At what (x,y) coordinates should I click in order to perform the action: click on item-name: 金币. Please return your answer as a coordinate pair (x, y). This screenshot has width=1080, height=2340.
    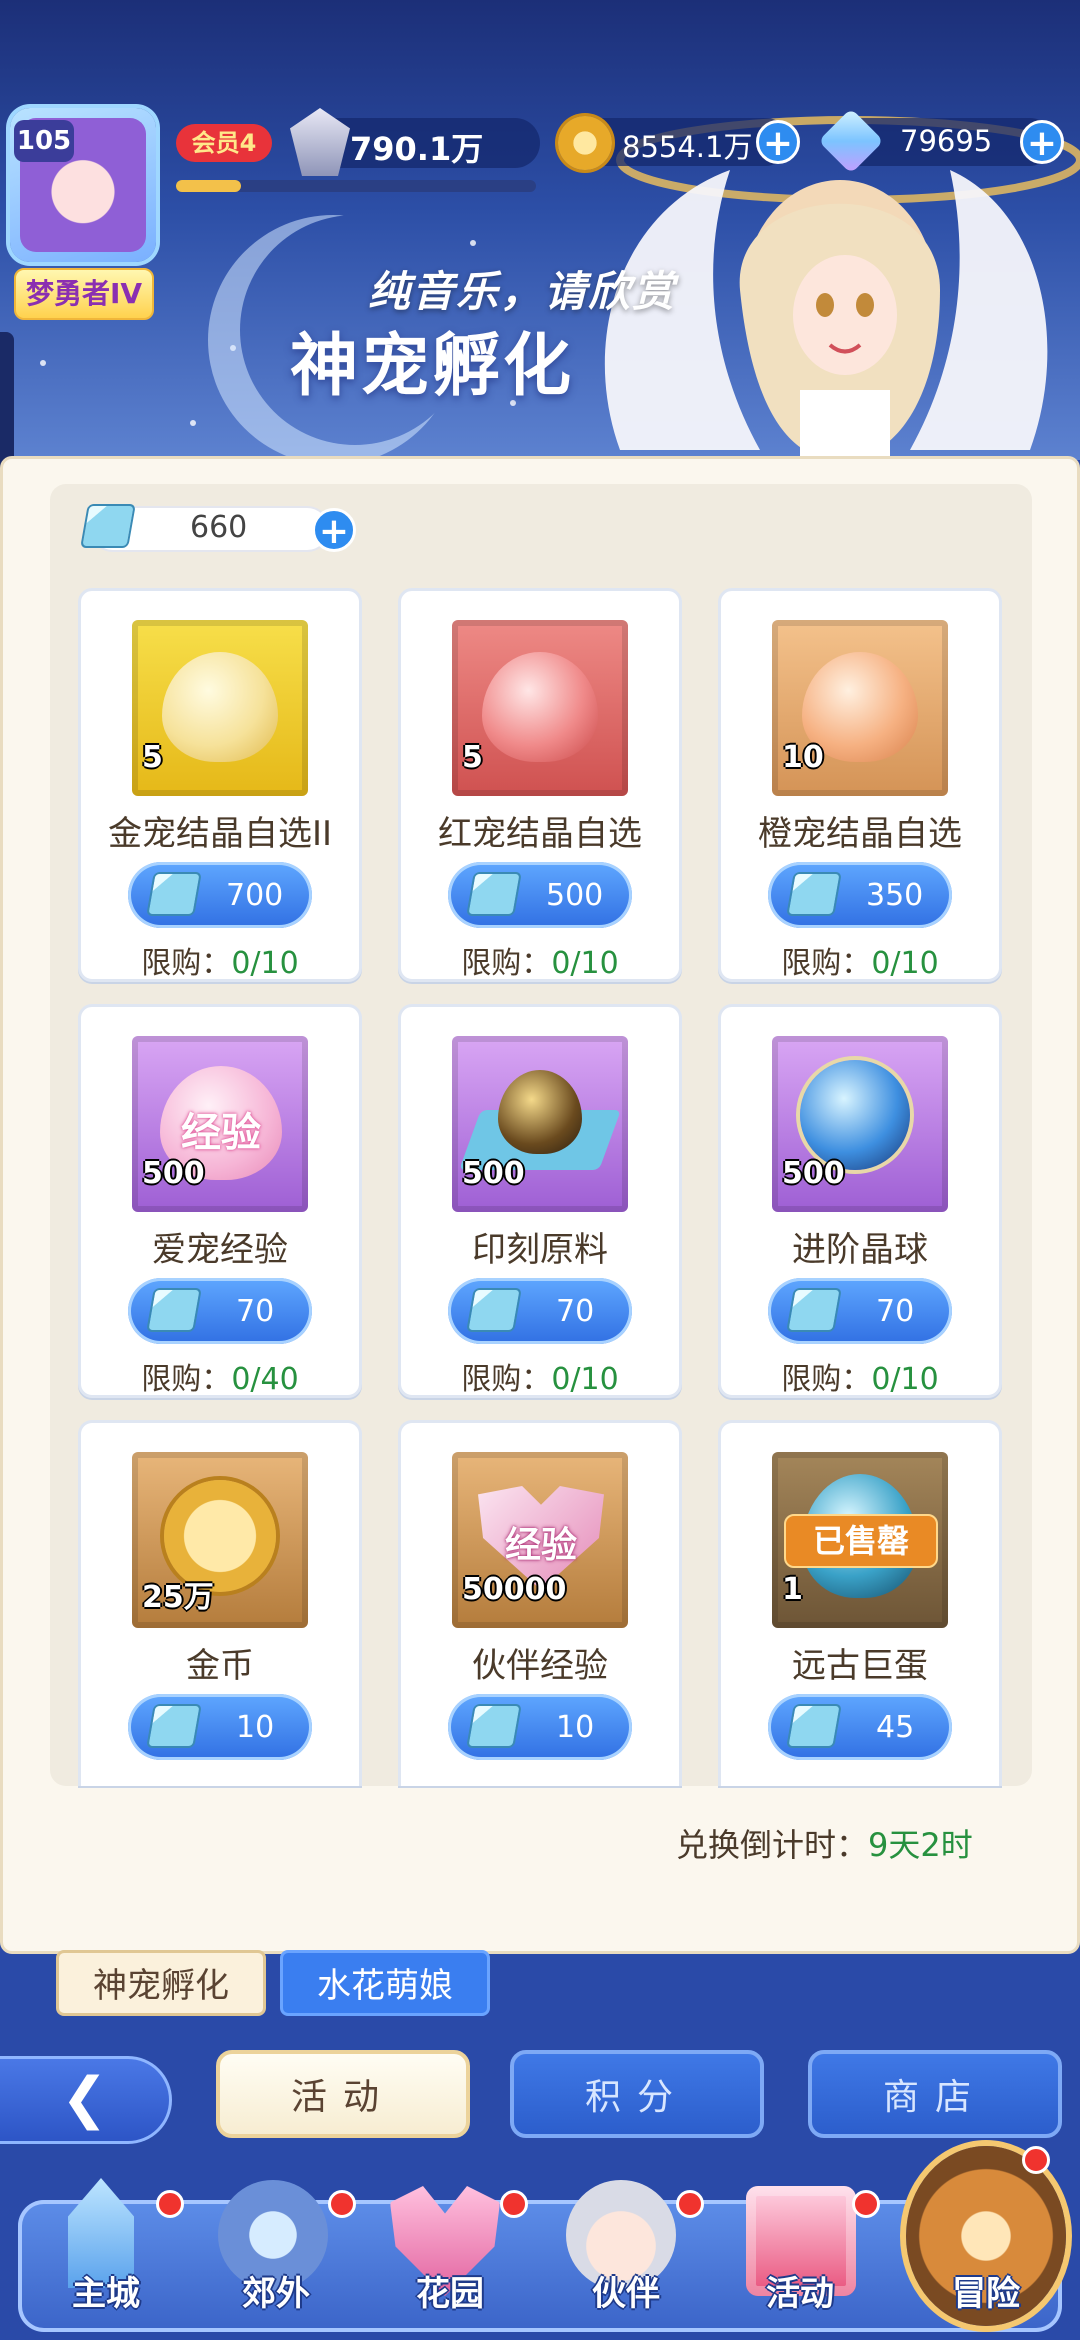
    Looking at the image, I should click on (220, 1666).